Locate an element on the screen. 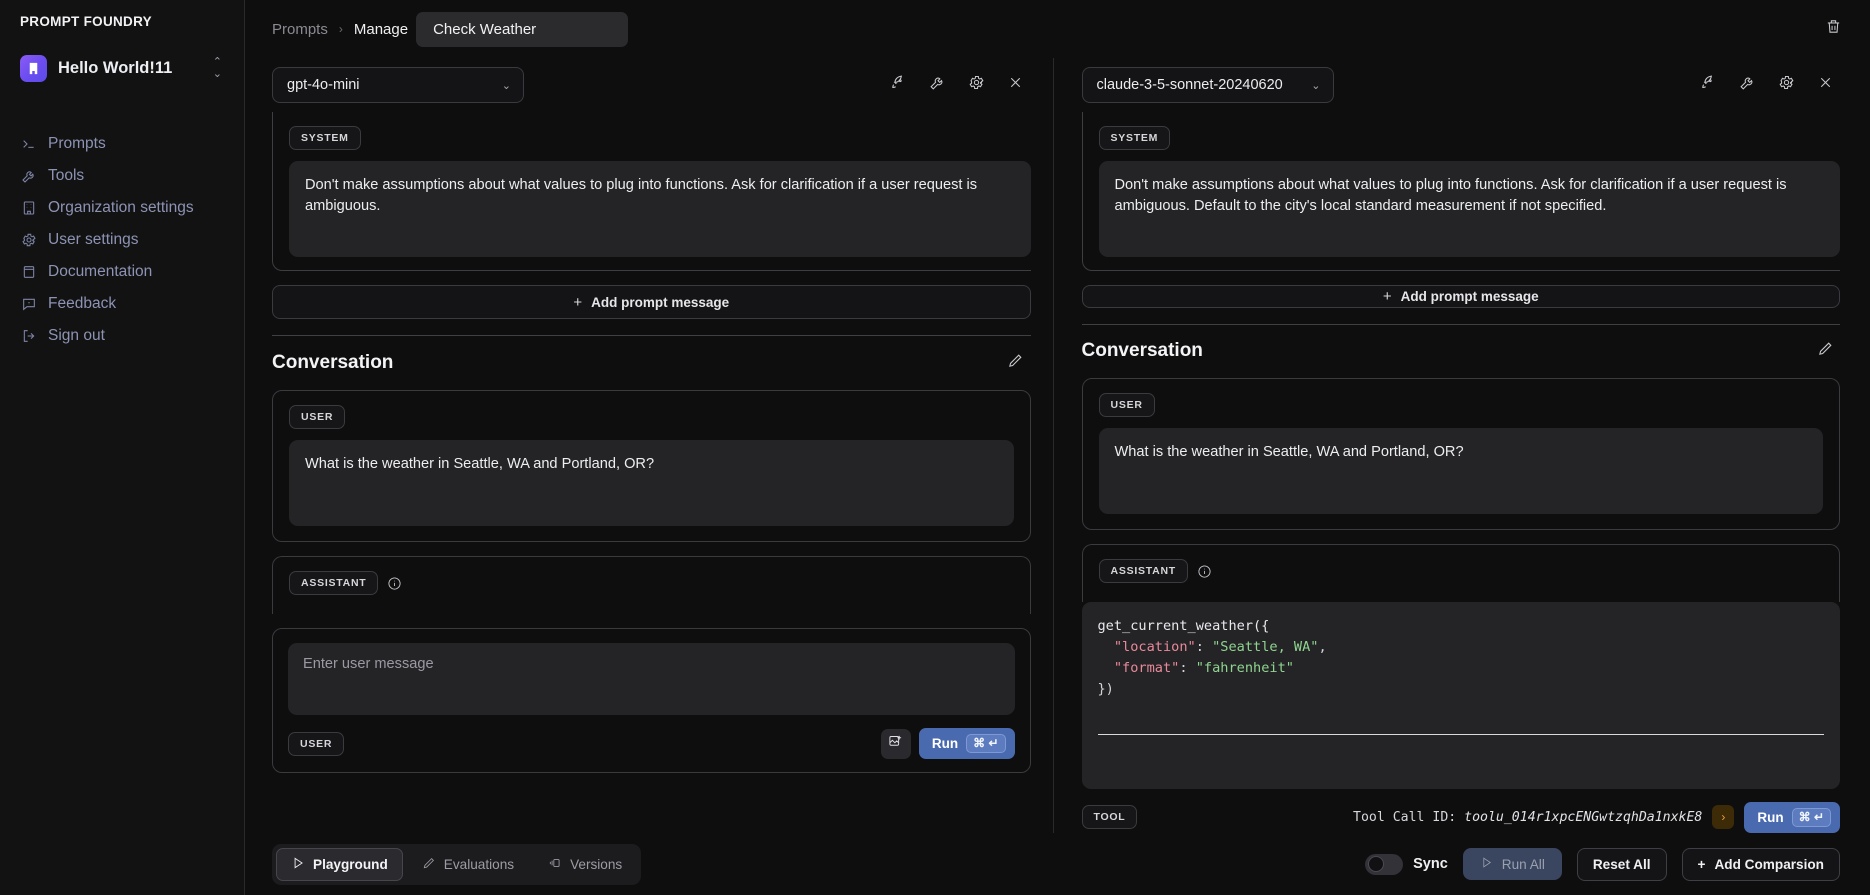 The image size is (1870, 895). model-select-value: gpt-4o-mini is located at coordinates (323, 85).